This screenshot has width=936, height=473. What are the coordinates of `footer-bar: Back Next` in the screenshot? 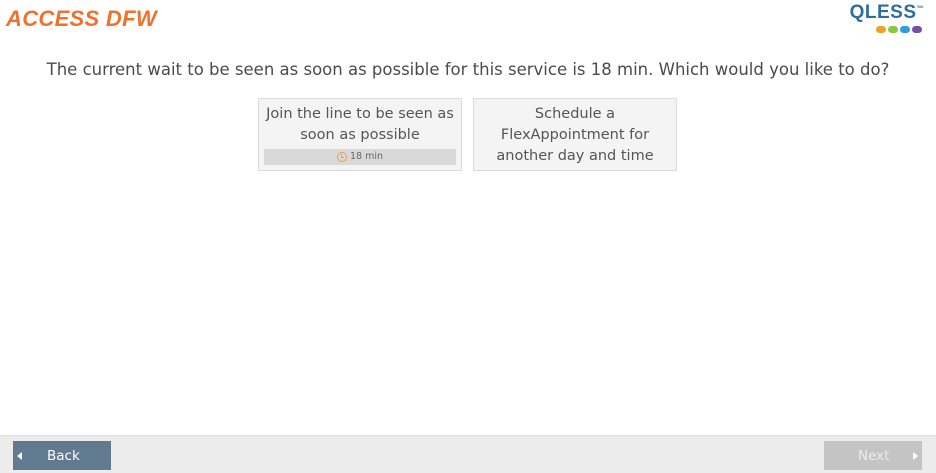 It's located at (468, 454).